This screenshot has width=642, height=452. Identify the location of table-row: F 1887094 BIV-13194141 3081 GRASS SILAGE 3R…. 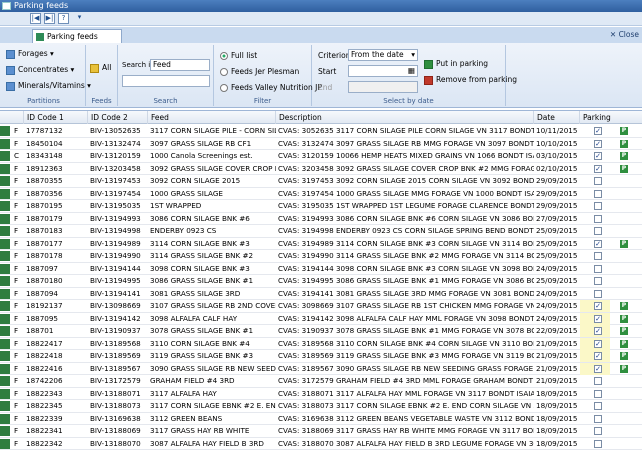
(321, 294).